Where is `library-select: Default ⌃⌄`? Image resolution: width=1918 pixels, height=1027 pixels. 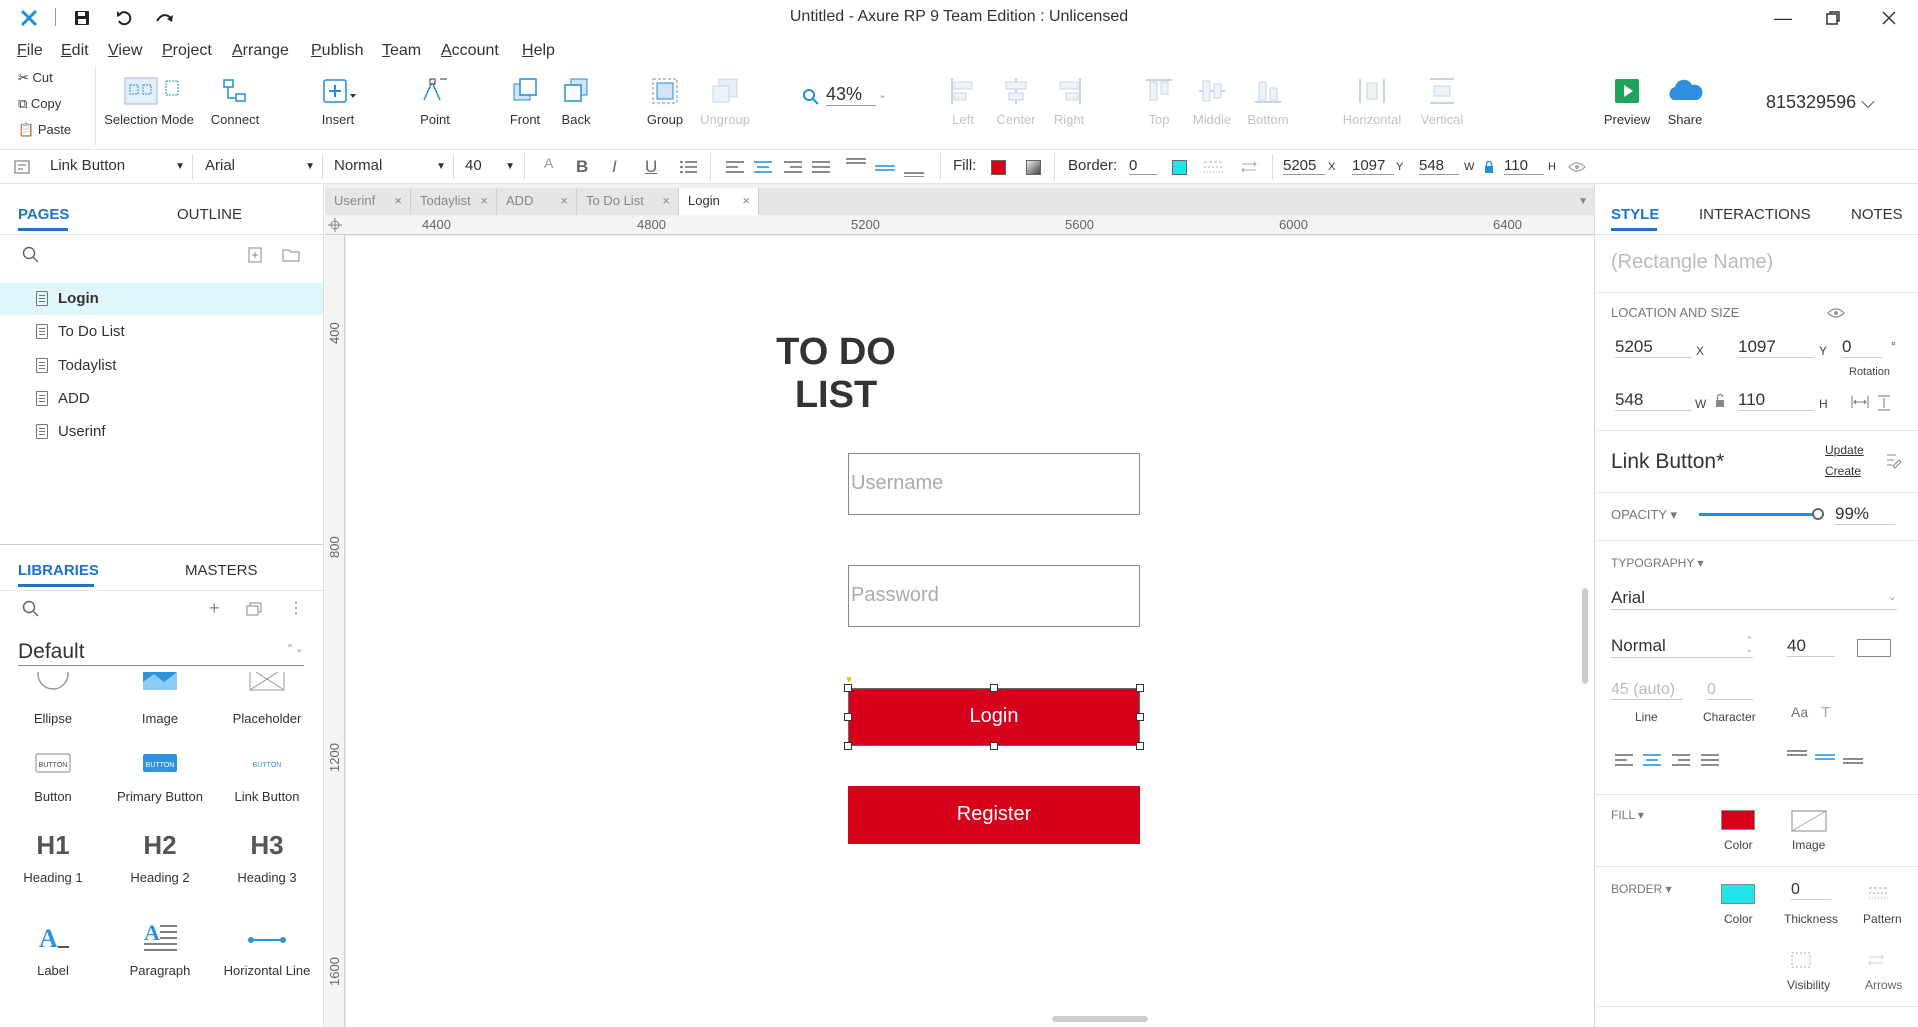 library-select: Default ⌃⌄ is located at coordinates (161, 653).